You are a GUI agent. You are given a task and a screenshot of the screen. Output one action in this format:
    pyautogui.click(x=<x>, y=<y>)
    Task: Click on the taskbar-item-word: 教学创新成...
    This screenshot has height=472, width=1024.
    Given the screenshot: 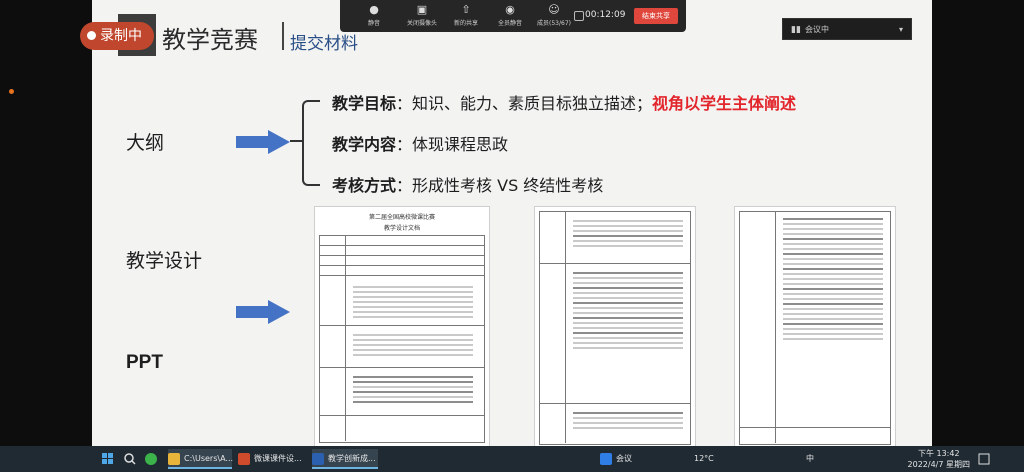 What is the action you would take?
    pyautogui.click(x=345, y=459)
    